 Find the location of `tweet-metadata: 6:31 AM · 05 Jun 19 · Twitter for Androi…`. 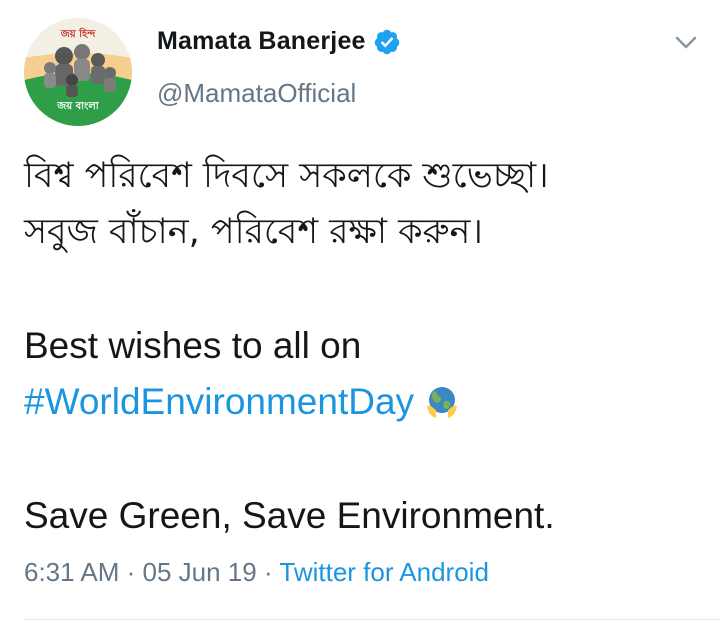

tweet-metadata: 6:31 AM · 05 Jun 19 · Twitter for Androi… is located at coordinates (256, 572).